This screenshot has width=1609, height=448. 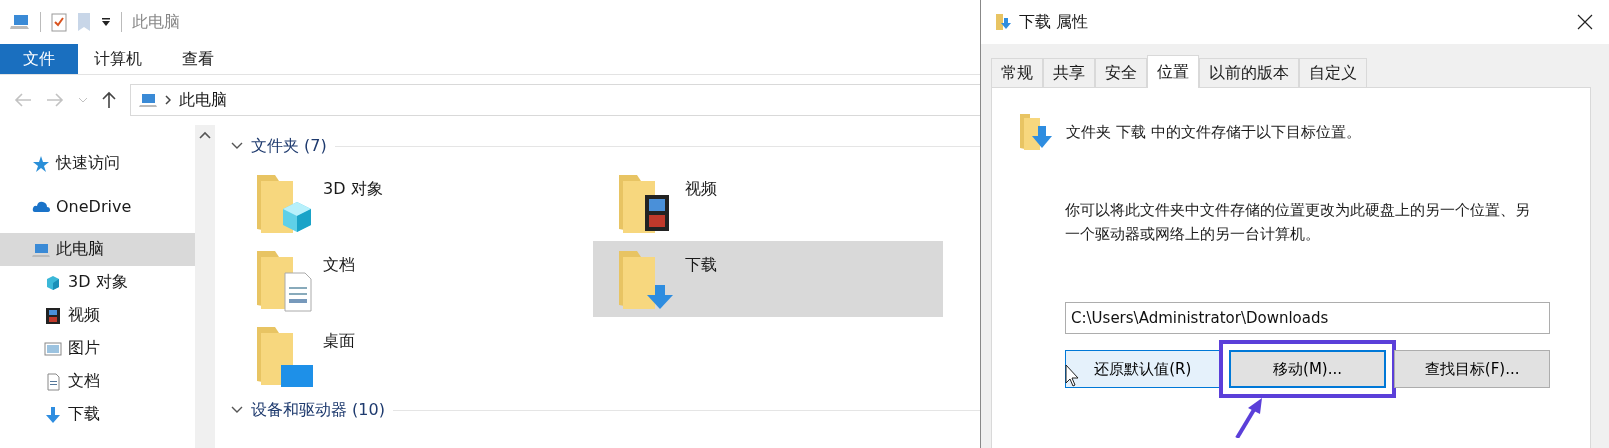 I want to click on dialog-tab: 位置, so click(x=1173, y=71).